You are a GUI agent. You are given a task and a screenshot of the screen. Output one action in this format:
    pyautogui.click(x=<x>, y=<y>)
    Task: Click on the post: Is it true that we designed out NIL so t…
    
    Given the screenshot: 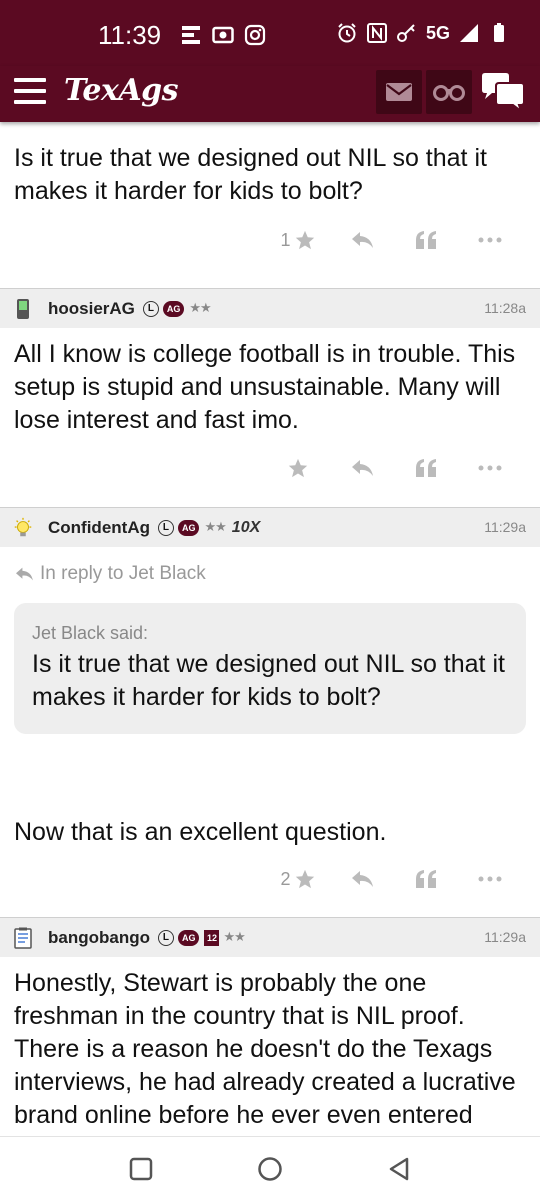 What is the action you would take?
    pyautogui.click(x=270, y=197)
    